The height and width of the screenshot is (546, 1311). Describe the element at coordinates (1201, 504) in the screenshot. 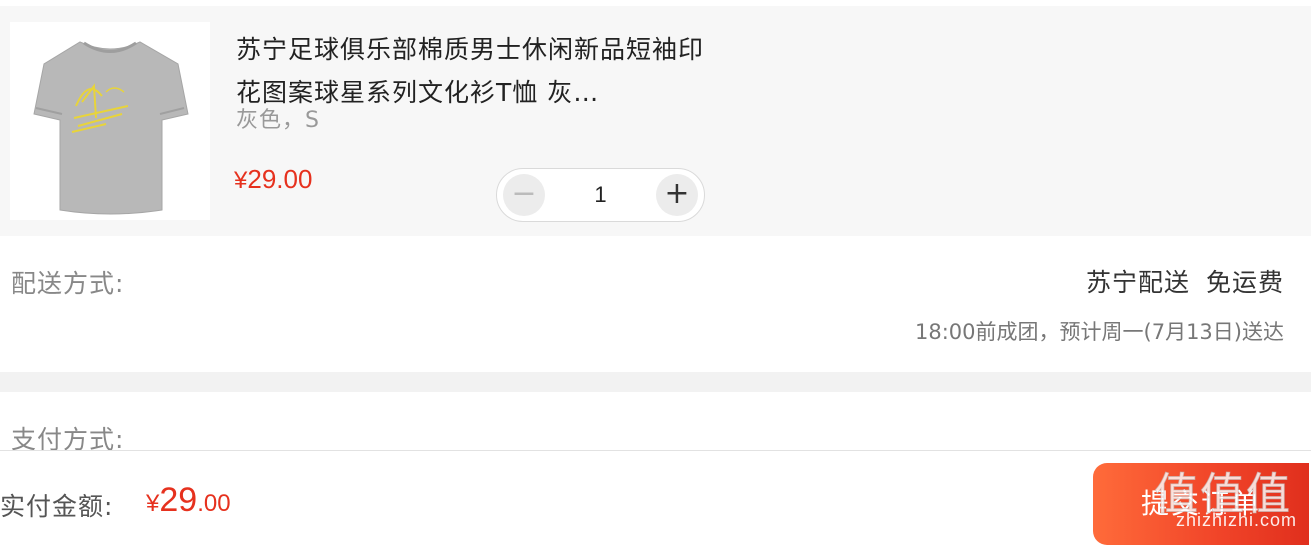

I see `submit-order-button: 提交订单` at that location.